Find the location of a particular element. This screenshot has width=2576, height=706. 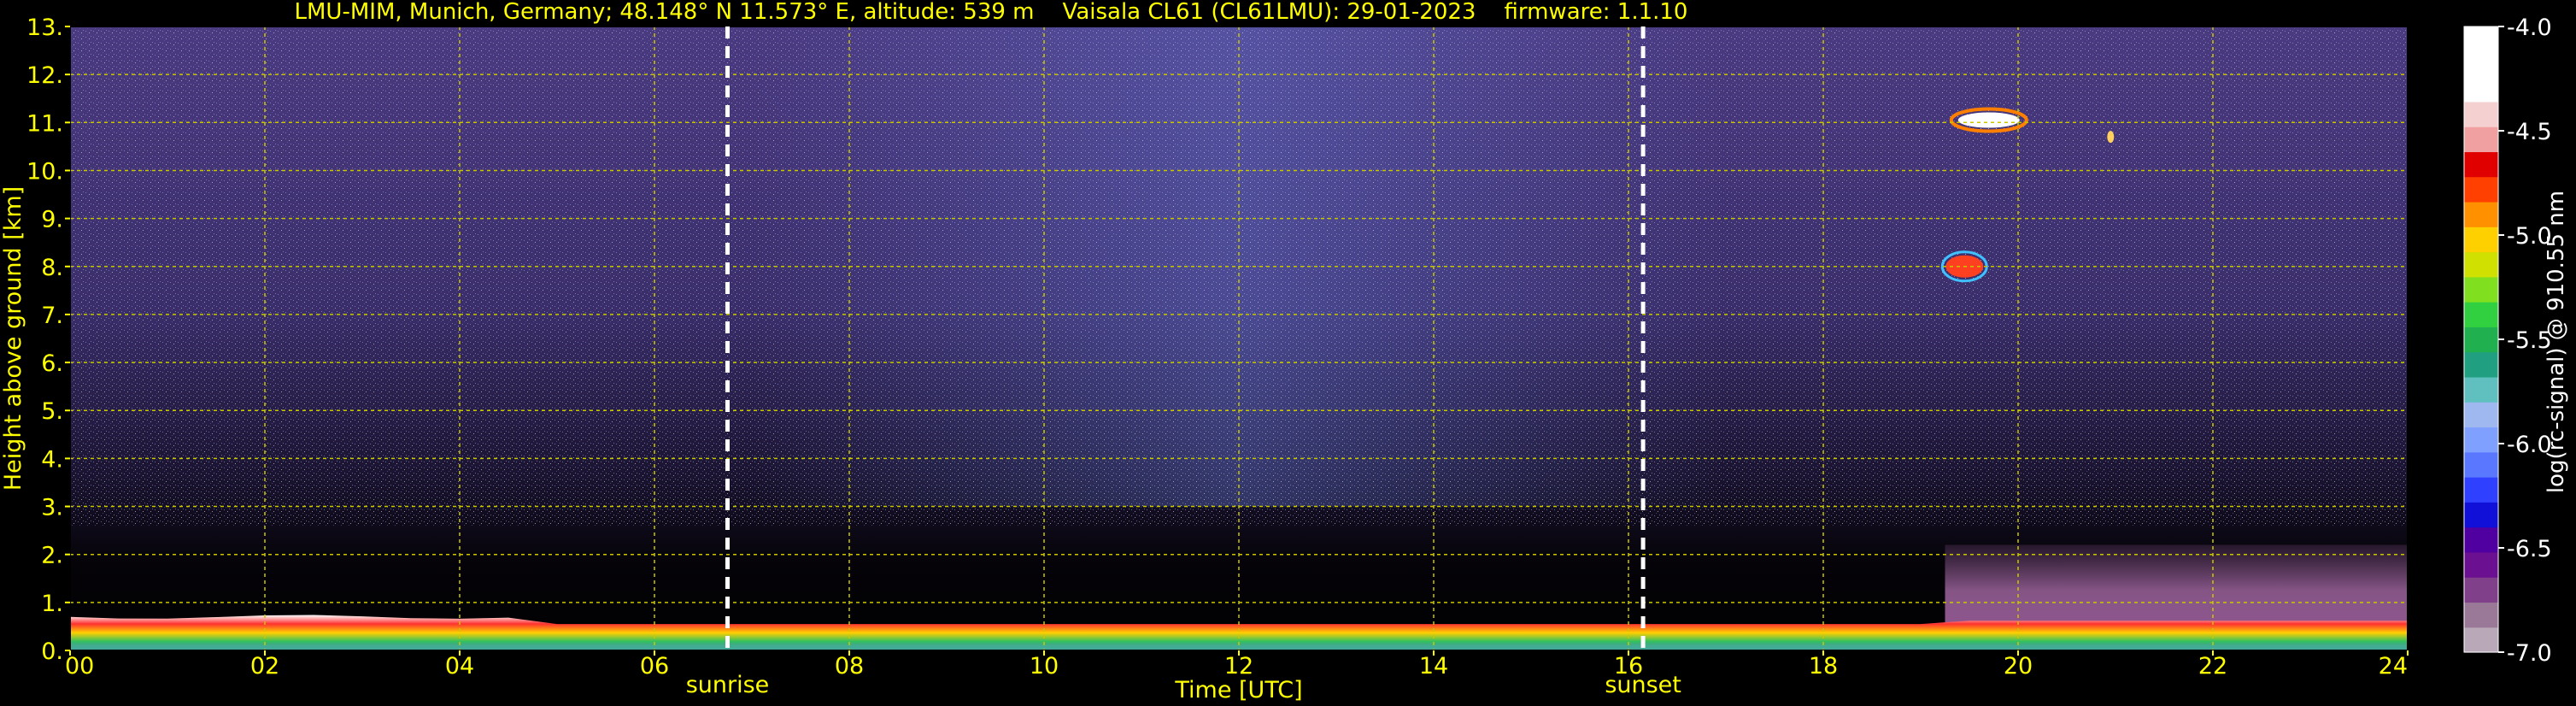

x-axis-label: Time [UTC] is located at coordinates (1238, 690).